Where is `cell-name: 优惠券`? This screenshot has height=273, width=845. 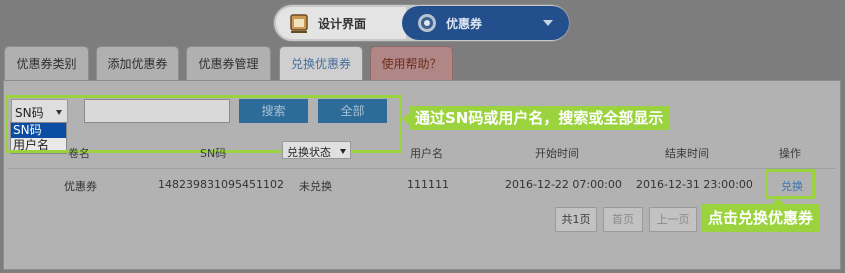
cell-name: 优惠券 is located at coordinates (80, 186).